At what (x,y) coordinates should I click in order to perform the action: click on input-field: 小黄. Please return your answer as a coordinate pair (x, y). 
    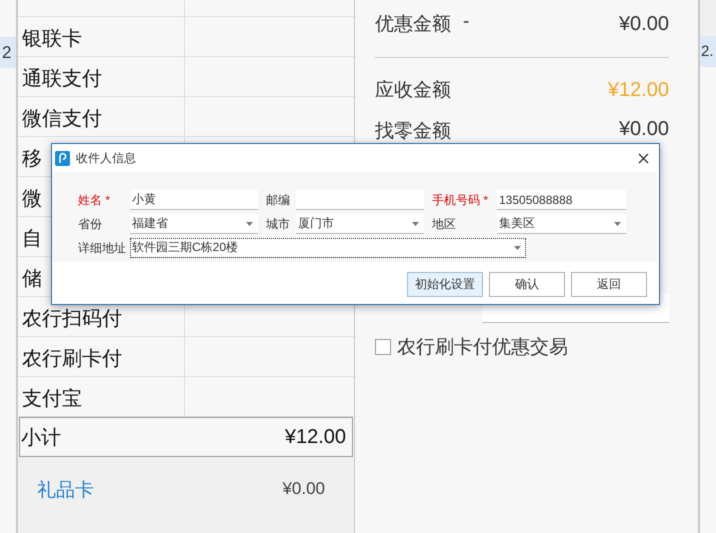
    Looking at the image, I should click on (194, 200).